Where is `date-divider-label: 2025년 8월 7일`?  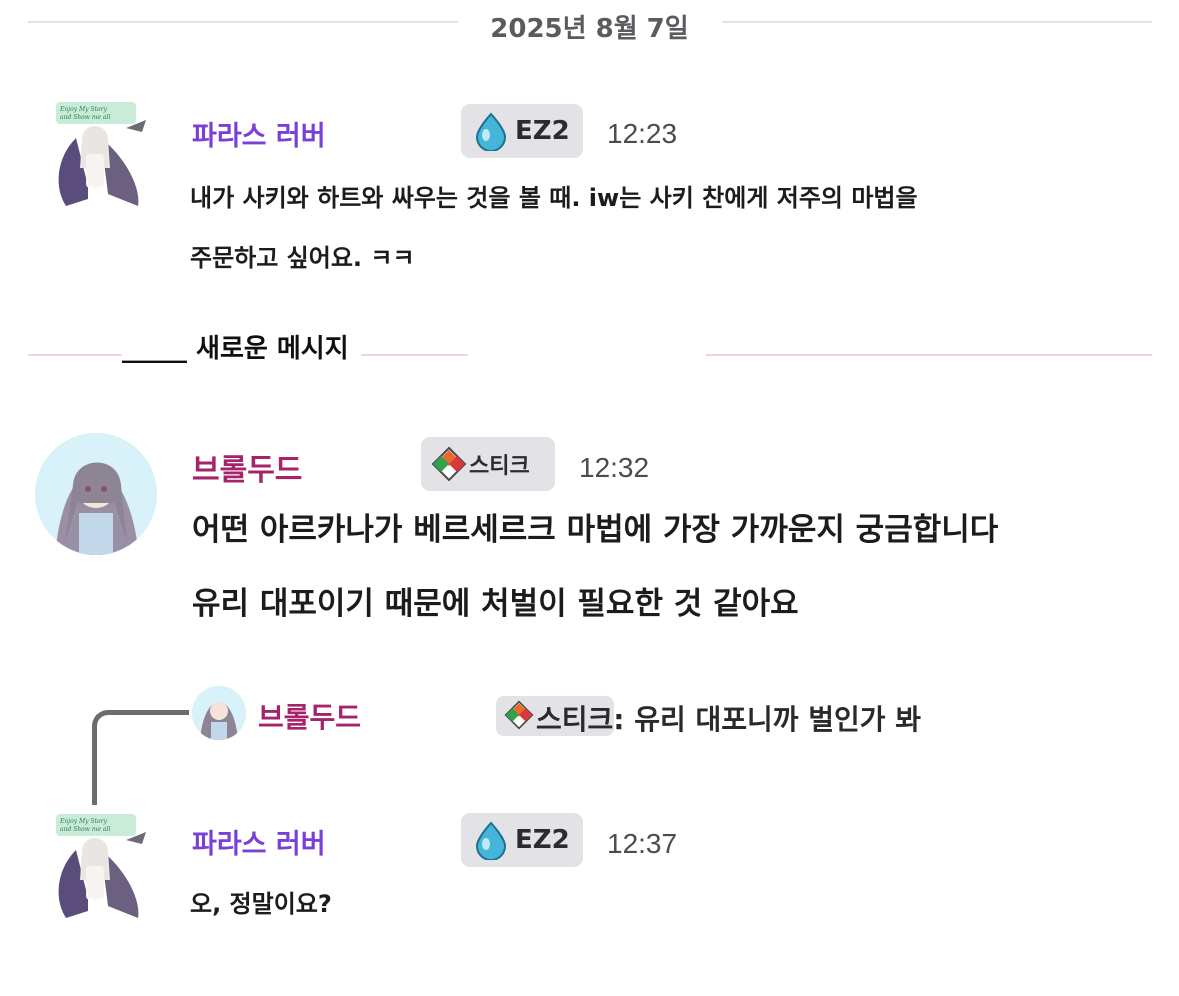
date-divider-label: 2025년 8월 7일 is located at coordinates (589, 29).